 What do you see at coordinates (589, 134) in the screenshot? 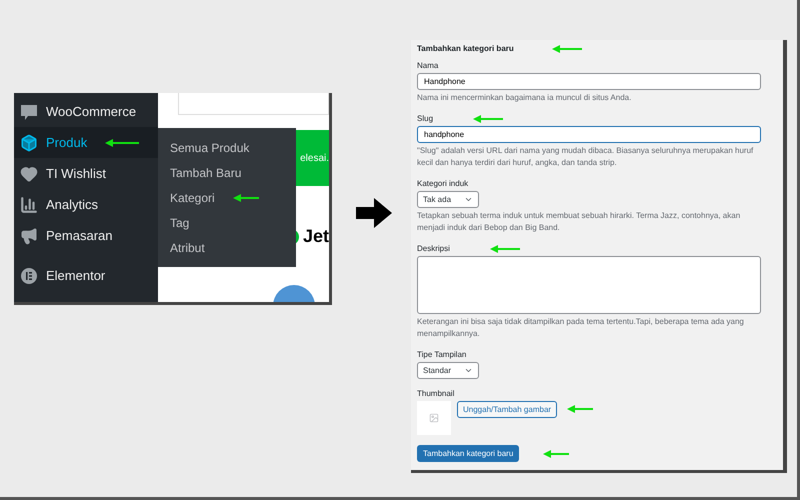
I see `text-field: handphone` at bounding box center [589, 134].